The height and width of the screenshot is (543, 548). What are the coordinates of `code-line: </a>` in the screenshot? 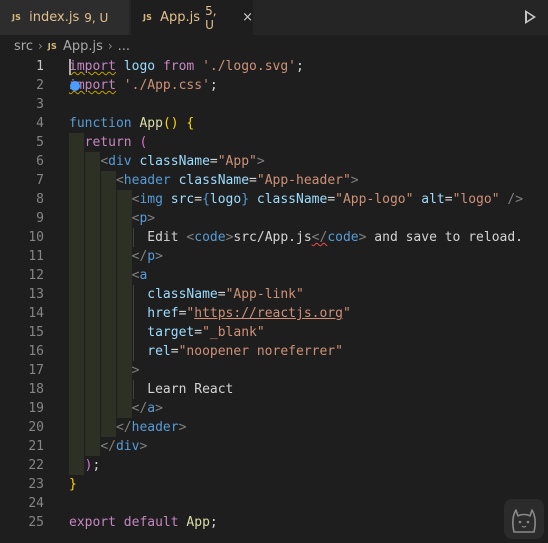 It's located at (147, 408).